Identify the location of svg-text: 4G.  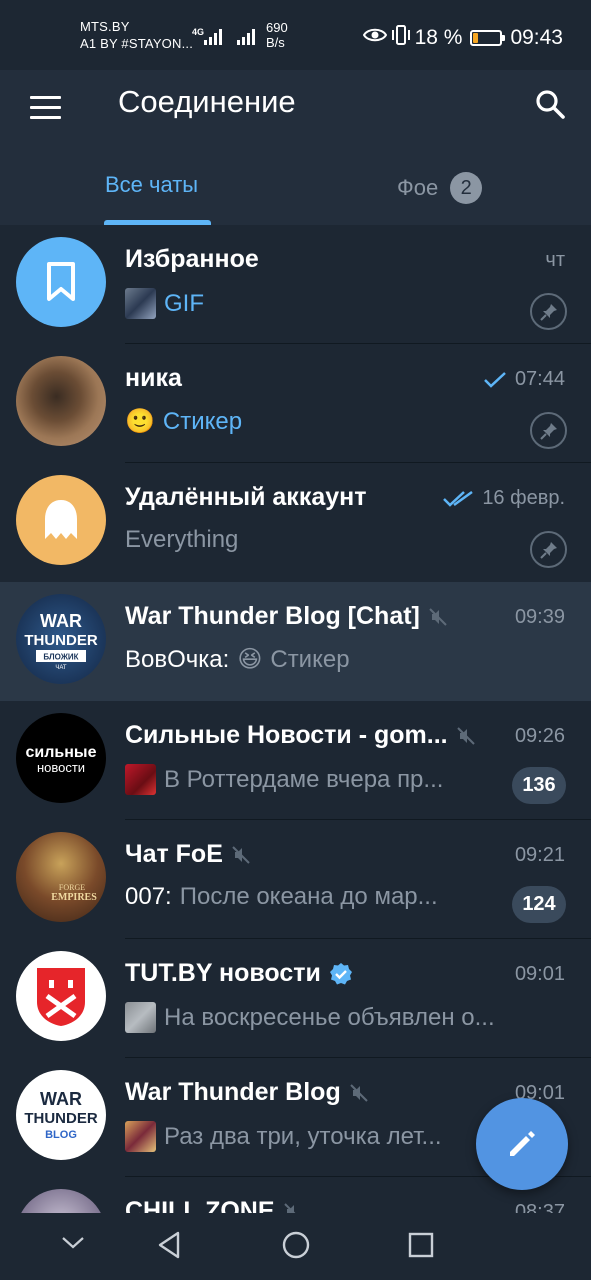
(198, 32).